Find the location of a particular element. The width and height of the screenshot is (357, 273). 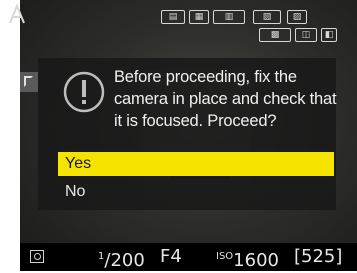

iso-readout: ISO1600 is located at coordinates (247, 259).